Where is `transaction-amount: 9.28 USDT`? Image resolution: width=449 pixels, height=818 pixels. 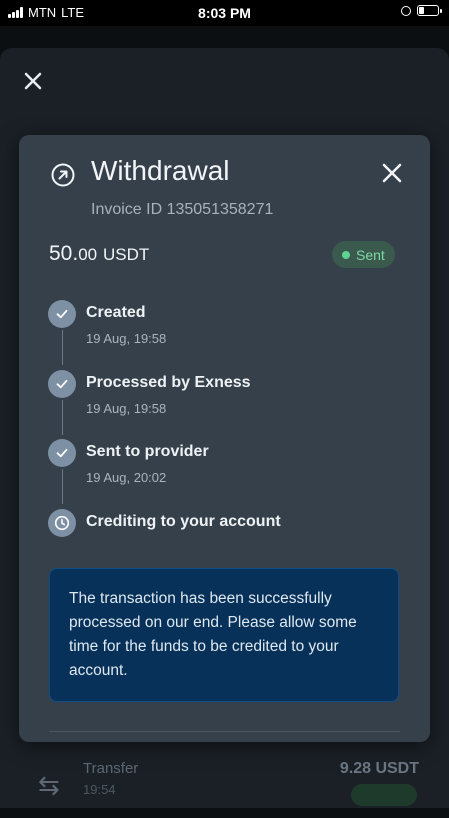
transaction-amount: 9.28 USDT is located at coordinates (379, 768).